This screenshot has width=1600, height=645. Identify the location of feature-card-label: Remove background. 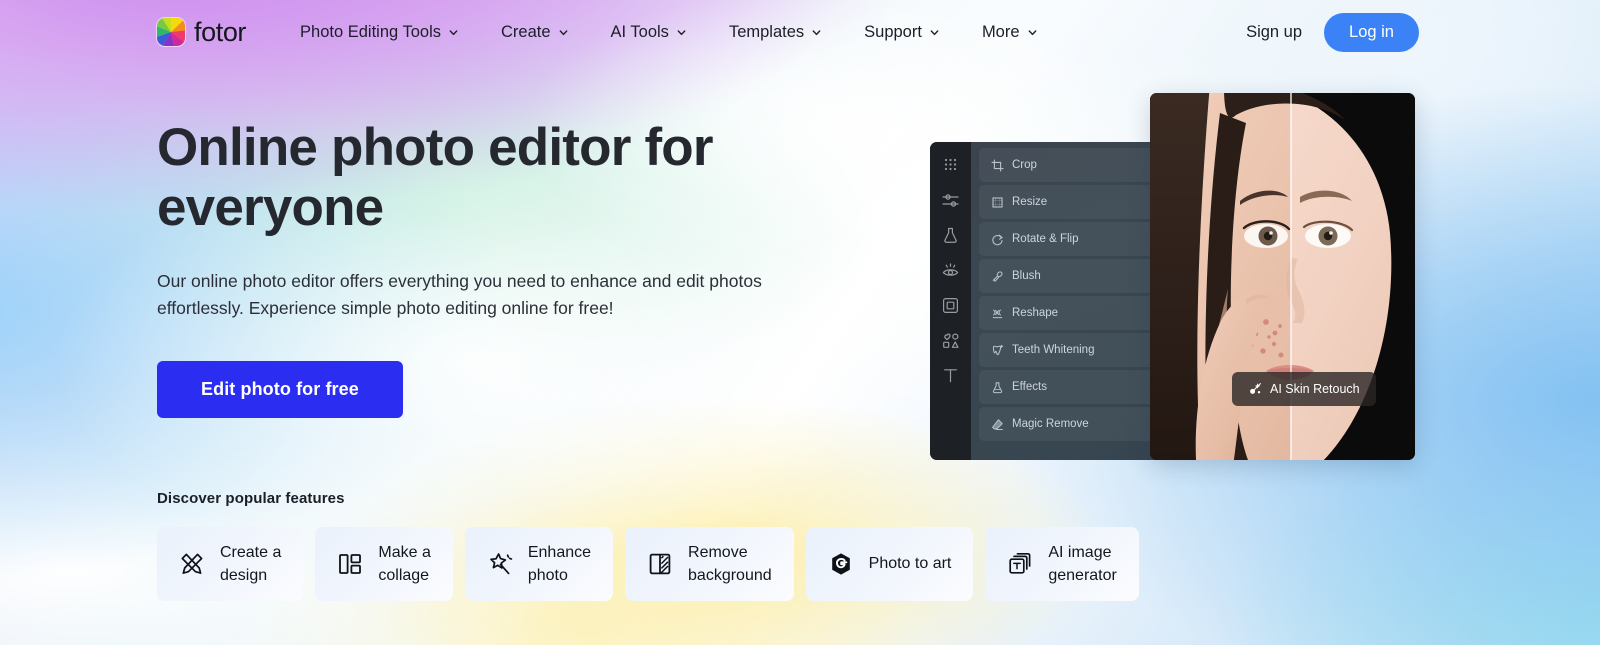
(730, 563).